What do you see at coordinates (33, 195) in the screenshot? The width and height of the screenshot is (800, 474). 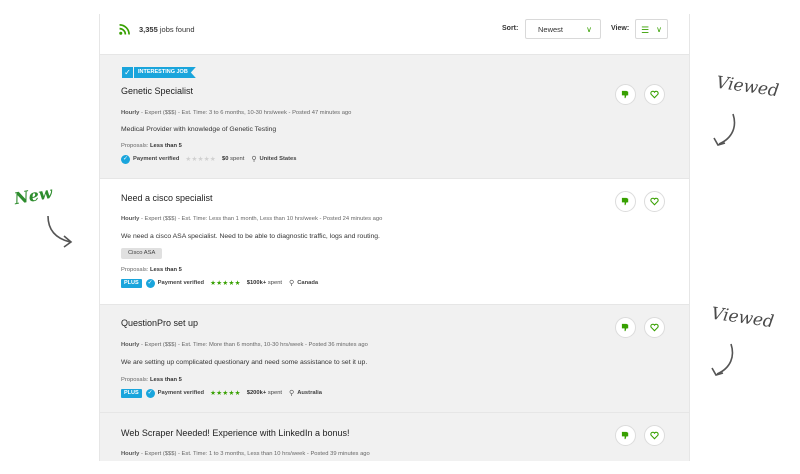 I see `new-annotation: New` at bounding box center [33, 195].